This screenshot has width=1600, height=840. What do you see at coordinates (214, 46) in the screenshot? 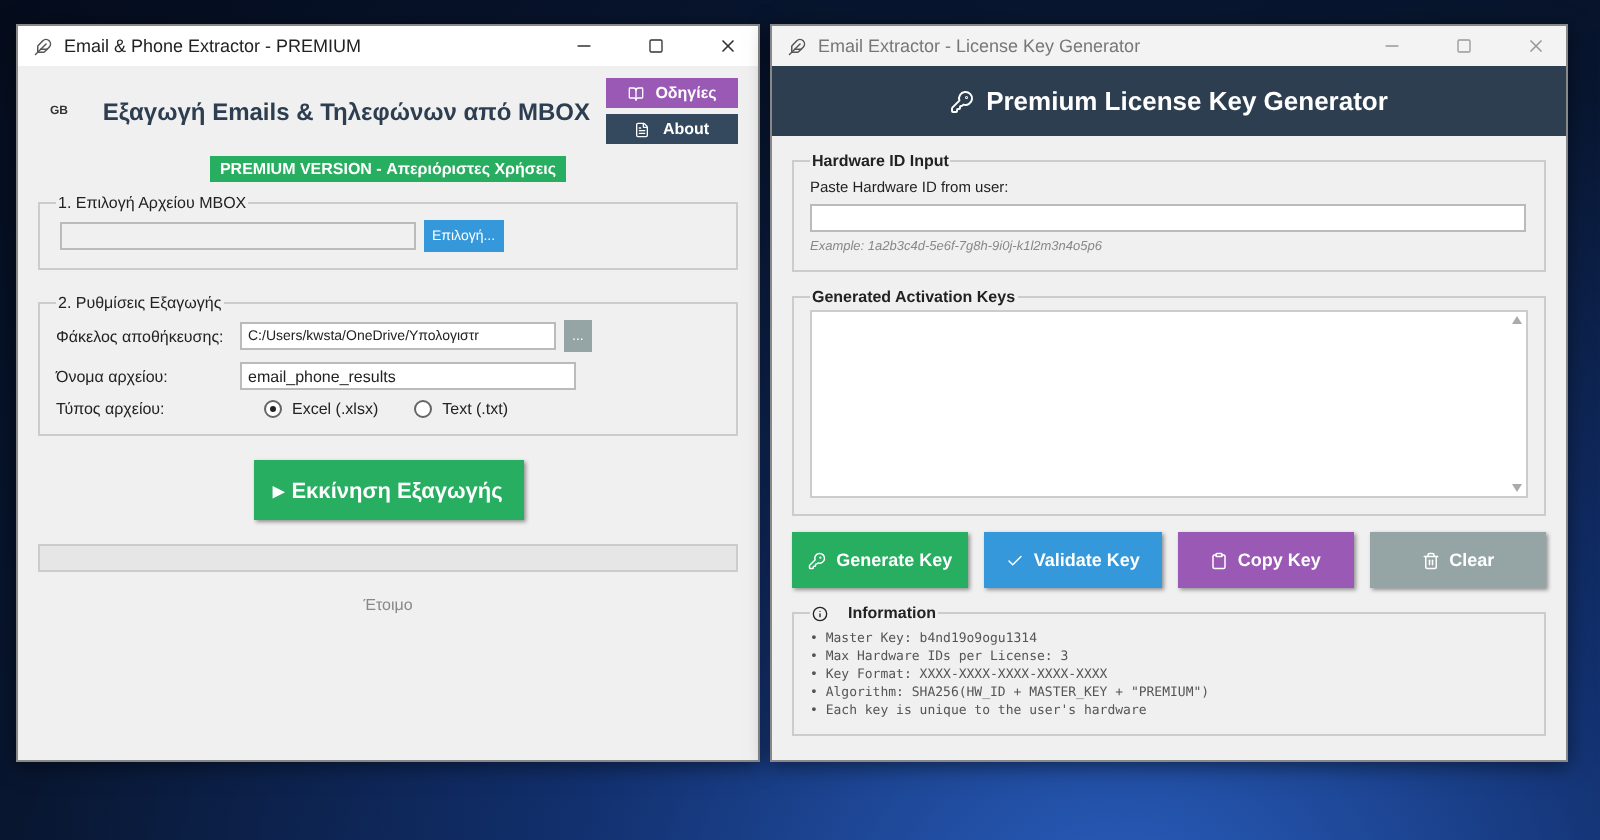
I see `window-title: Email & Phone Extractor - PREMIUM` at bounding box center [214, 46].